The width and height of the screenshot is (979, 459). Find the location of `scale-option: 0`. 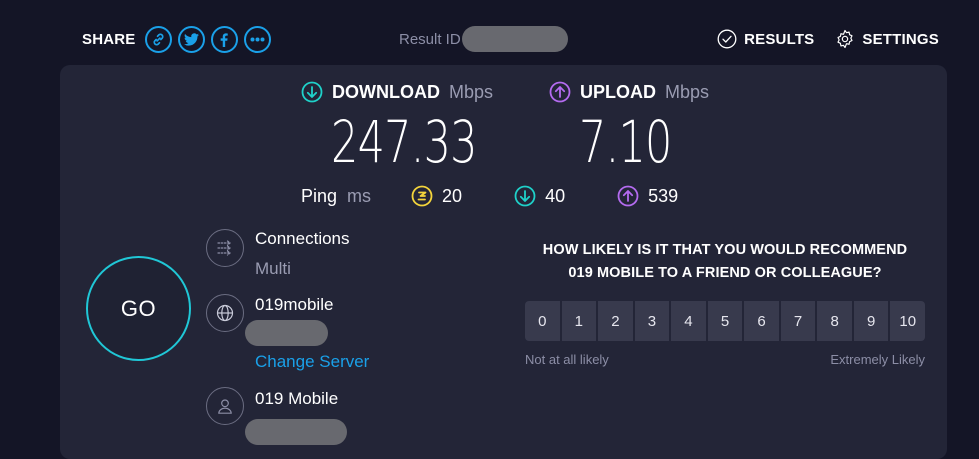

scale-option: 0 is located at coordinates (542, 321).